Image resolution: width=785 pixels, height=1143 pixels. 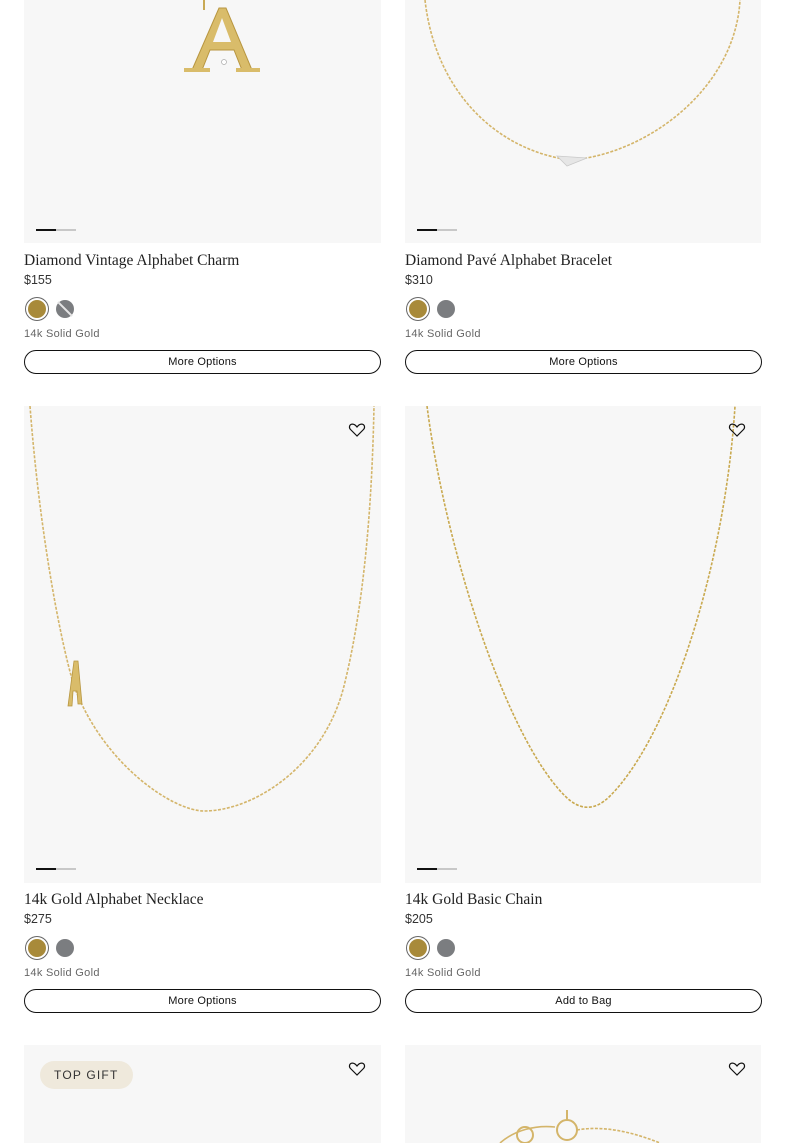 I want to click on product-price: $205, so click(x=419, y=919).